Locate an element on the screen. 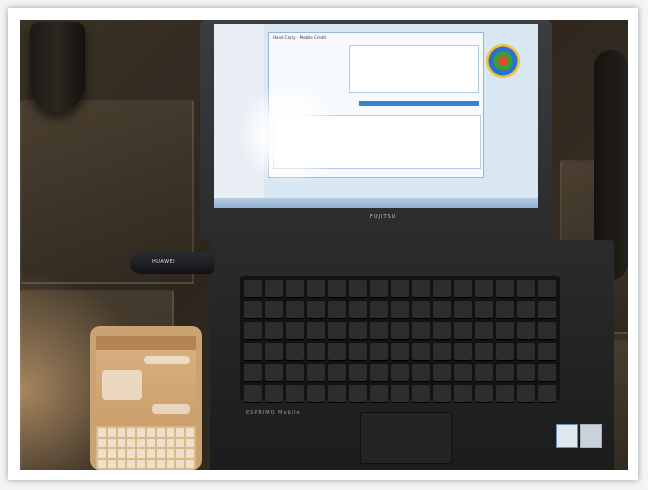  windows-sticker is located at coordinates (591, 436).